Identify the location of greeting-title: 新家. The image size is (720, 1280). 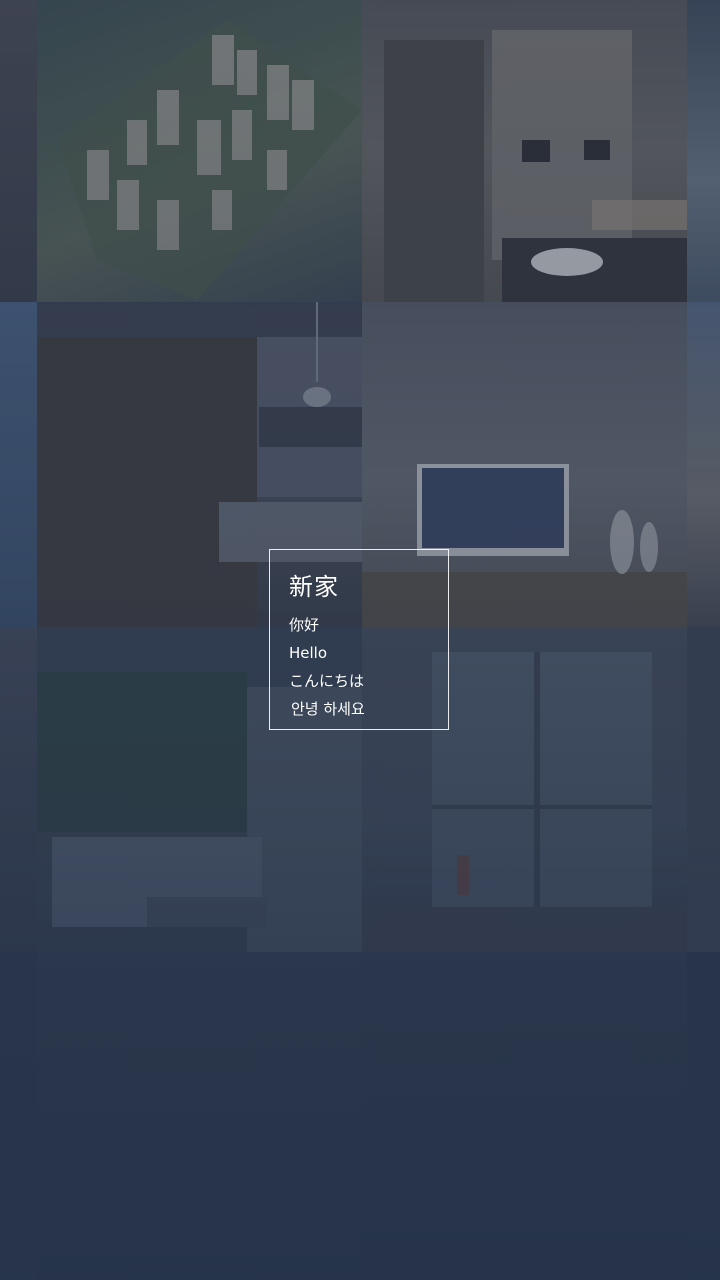
(314, 587).